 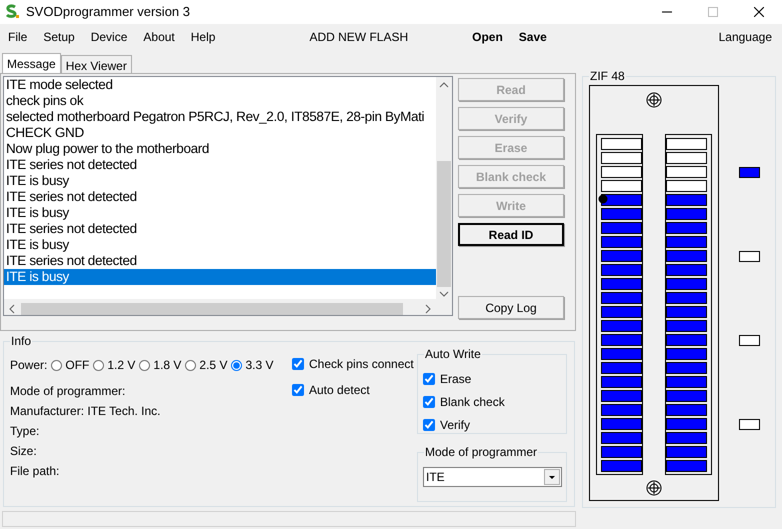 What do you see at coordinates (358, 37) in the screenshot?
I see `menu-item: ADD NEW FLASH` at bounding box center [358, 37].